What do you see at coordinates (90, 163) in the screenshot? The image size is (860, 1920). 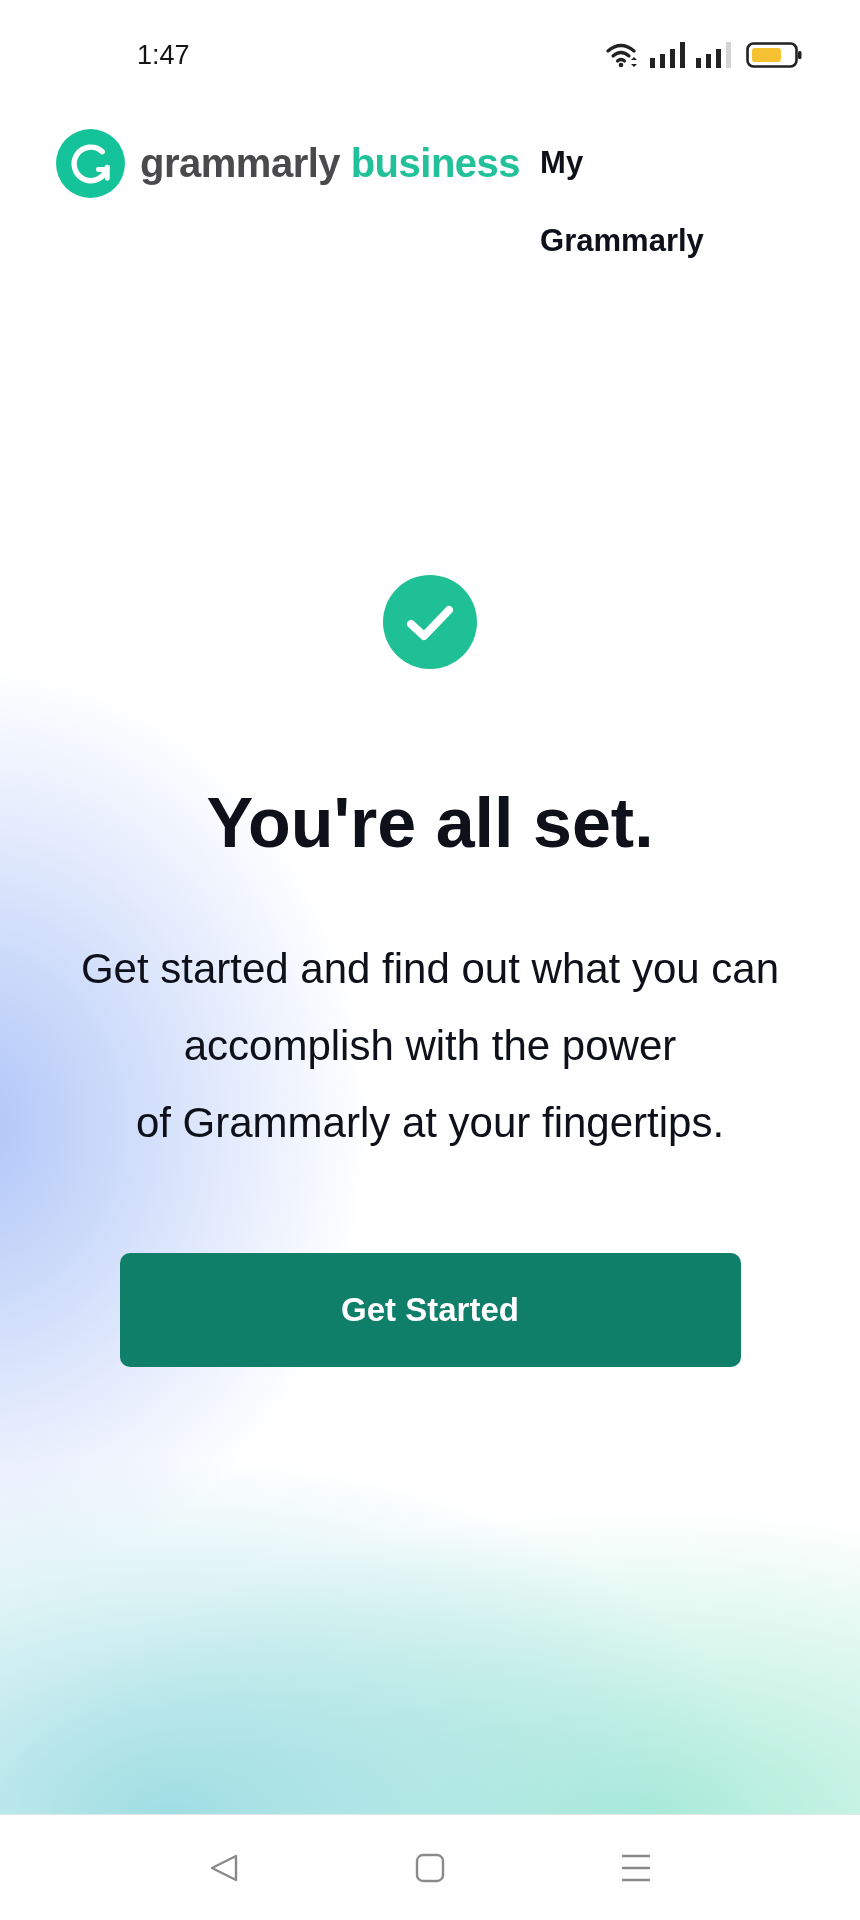 I see `logo-icon` at bounding box center [90, 163].